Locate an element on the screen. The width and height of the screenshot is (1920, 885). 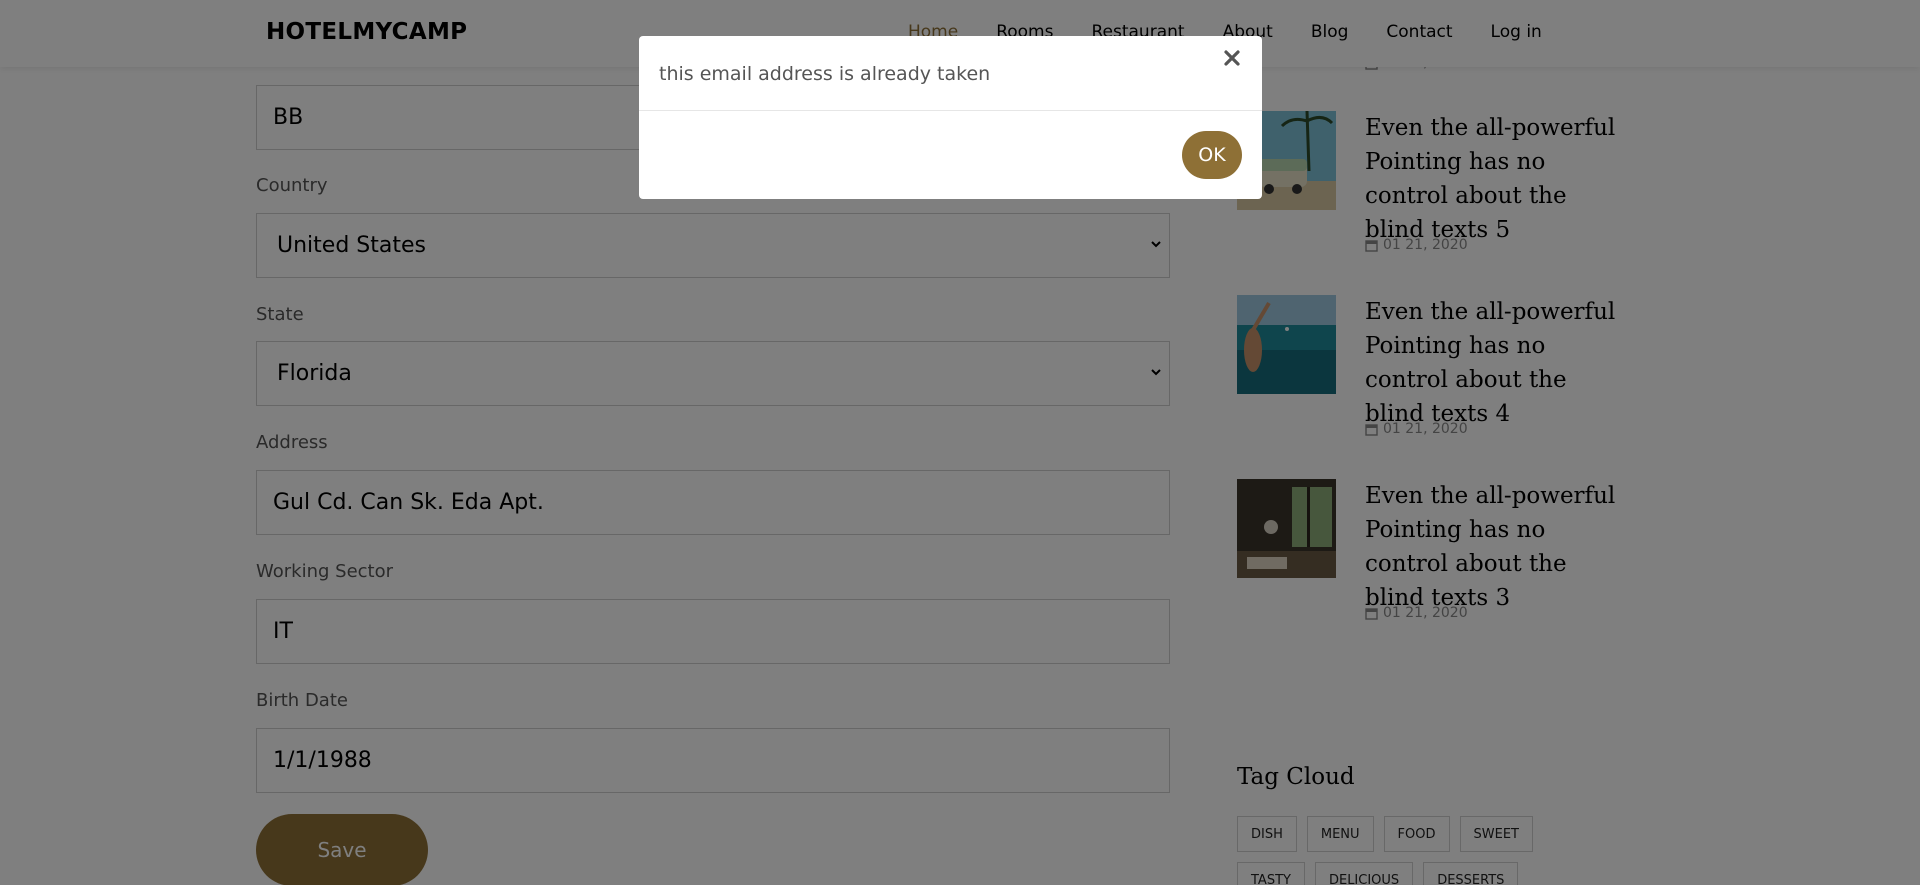
alert-message: this email address is already taken is located at coordinates (825, 74).